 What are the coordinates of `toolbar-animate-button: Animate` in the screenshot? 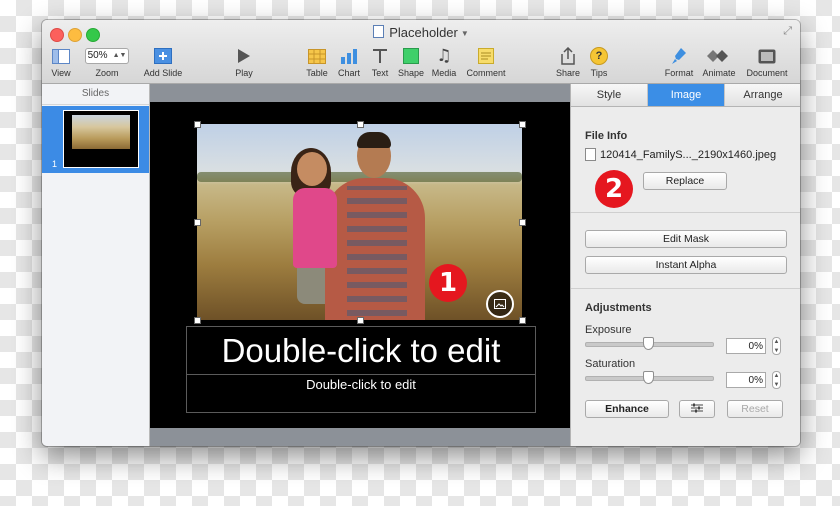 It's located at (719, 62).